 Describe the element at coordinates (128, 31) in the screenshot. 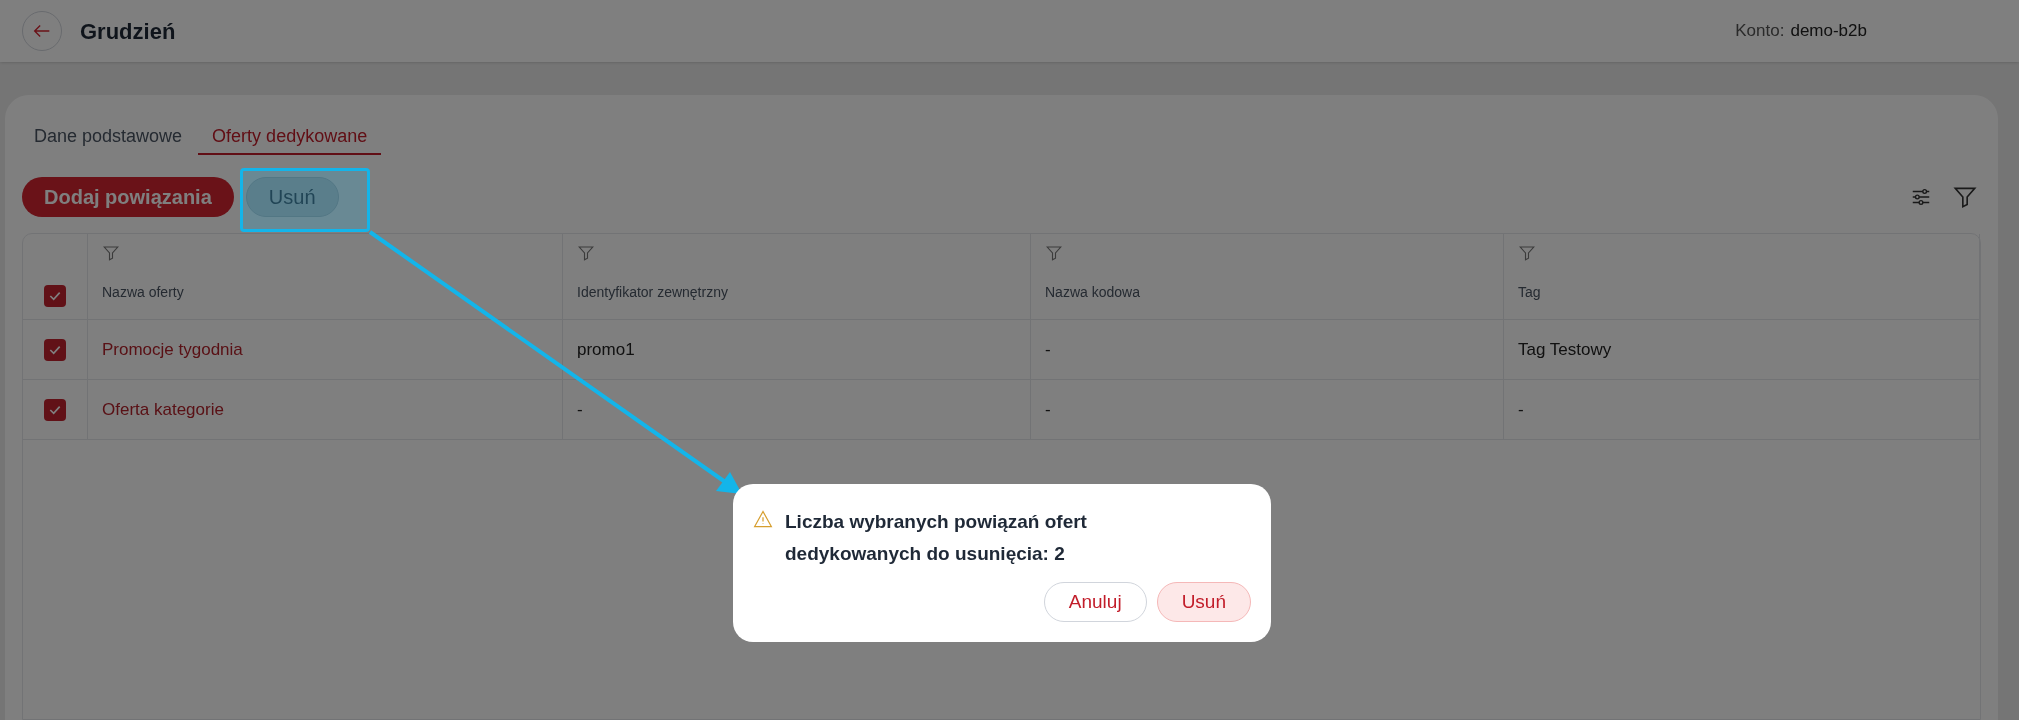

I see `page-title: Grudzień` at that location.